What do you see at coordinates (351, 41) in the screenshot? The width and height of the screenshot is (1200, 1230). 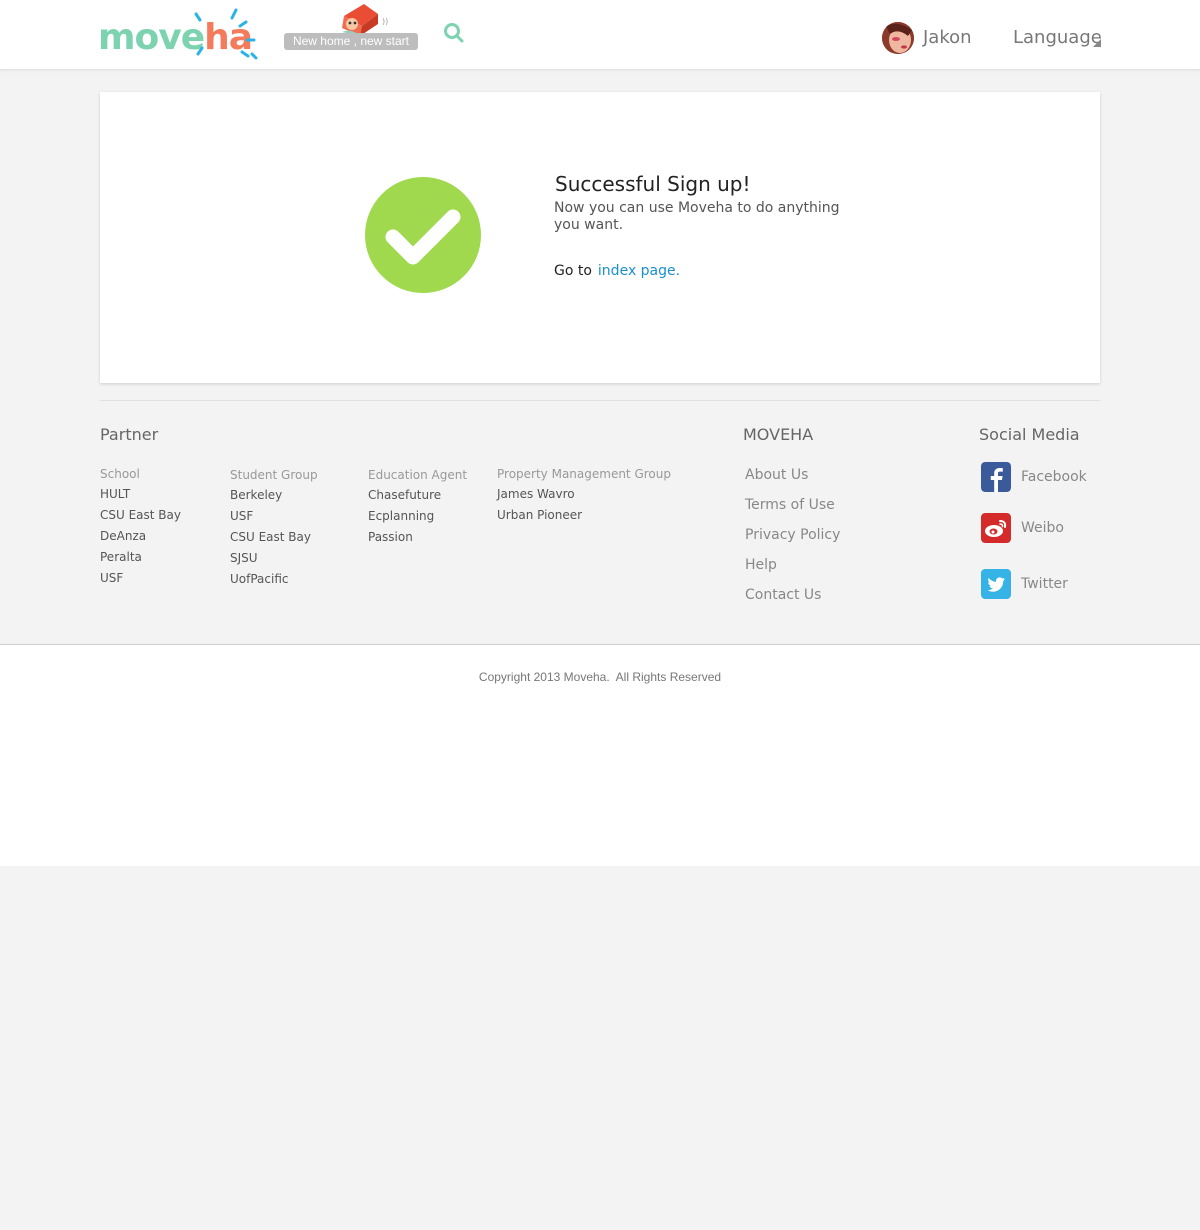 I see `tagline-badge: New home , new start` at bounding box center [351, 41].